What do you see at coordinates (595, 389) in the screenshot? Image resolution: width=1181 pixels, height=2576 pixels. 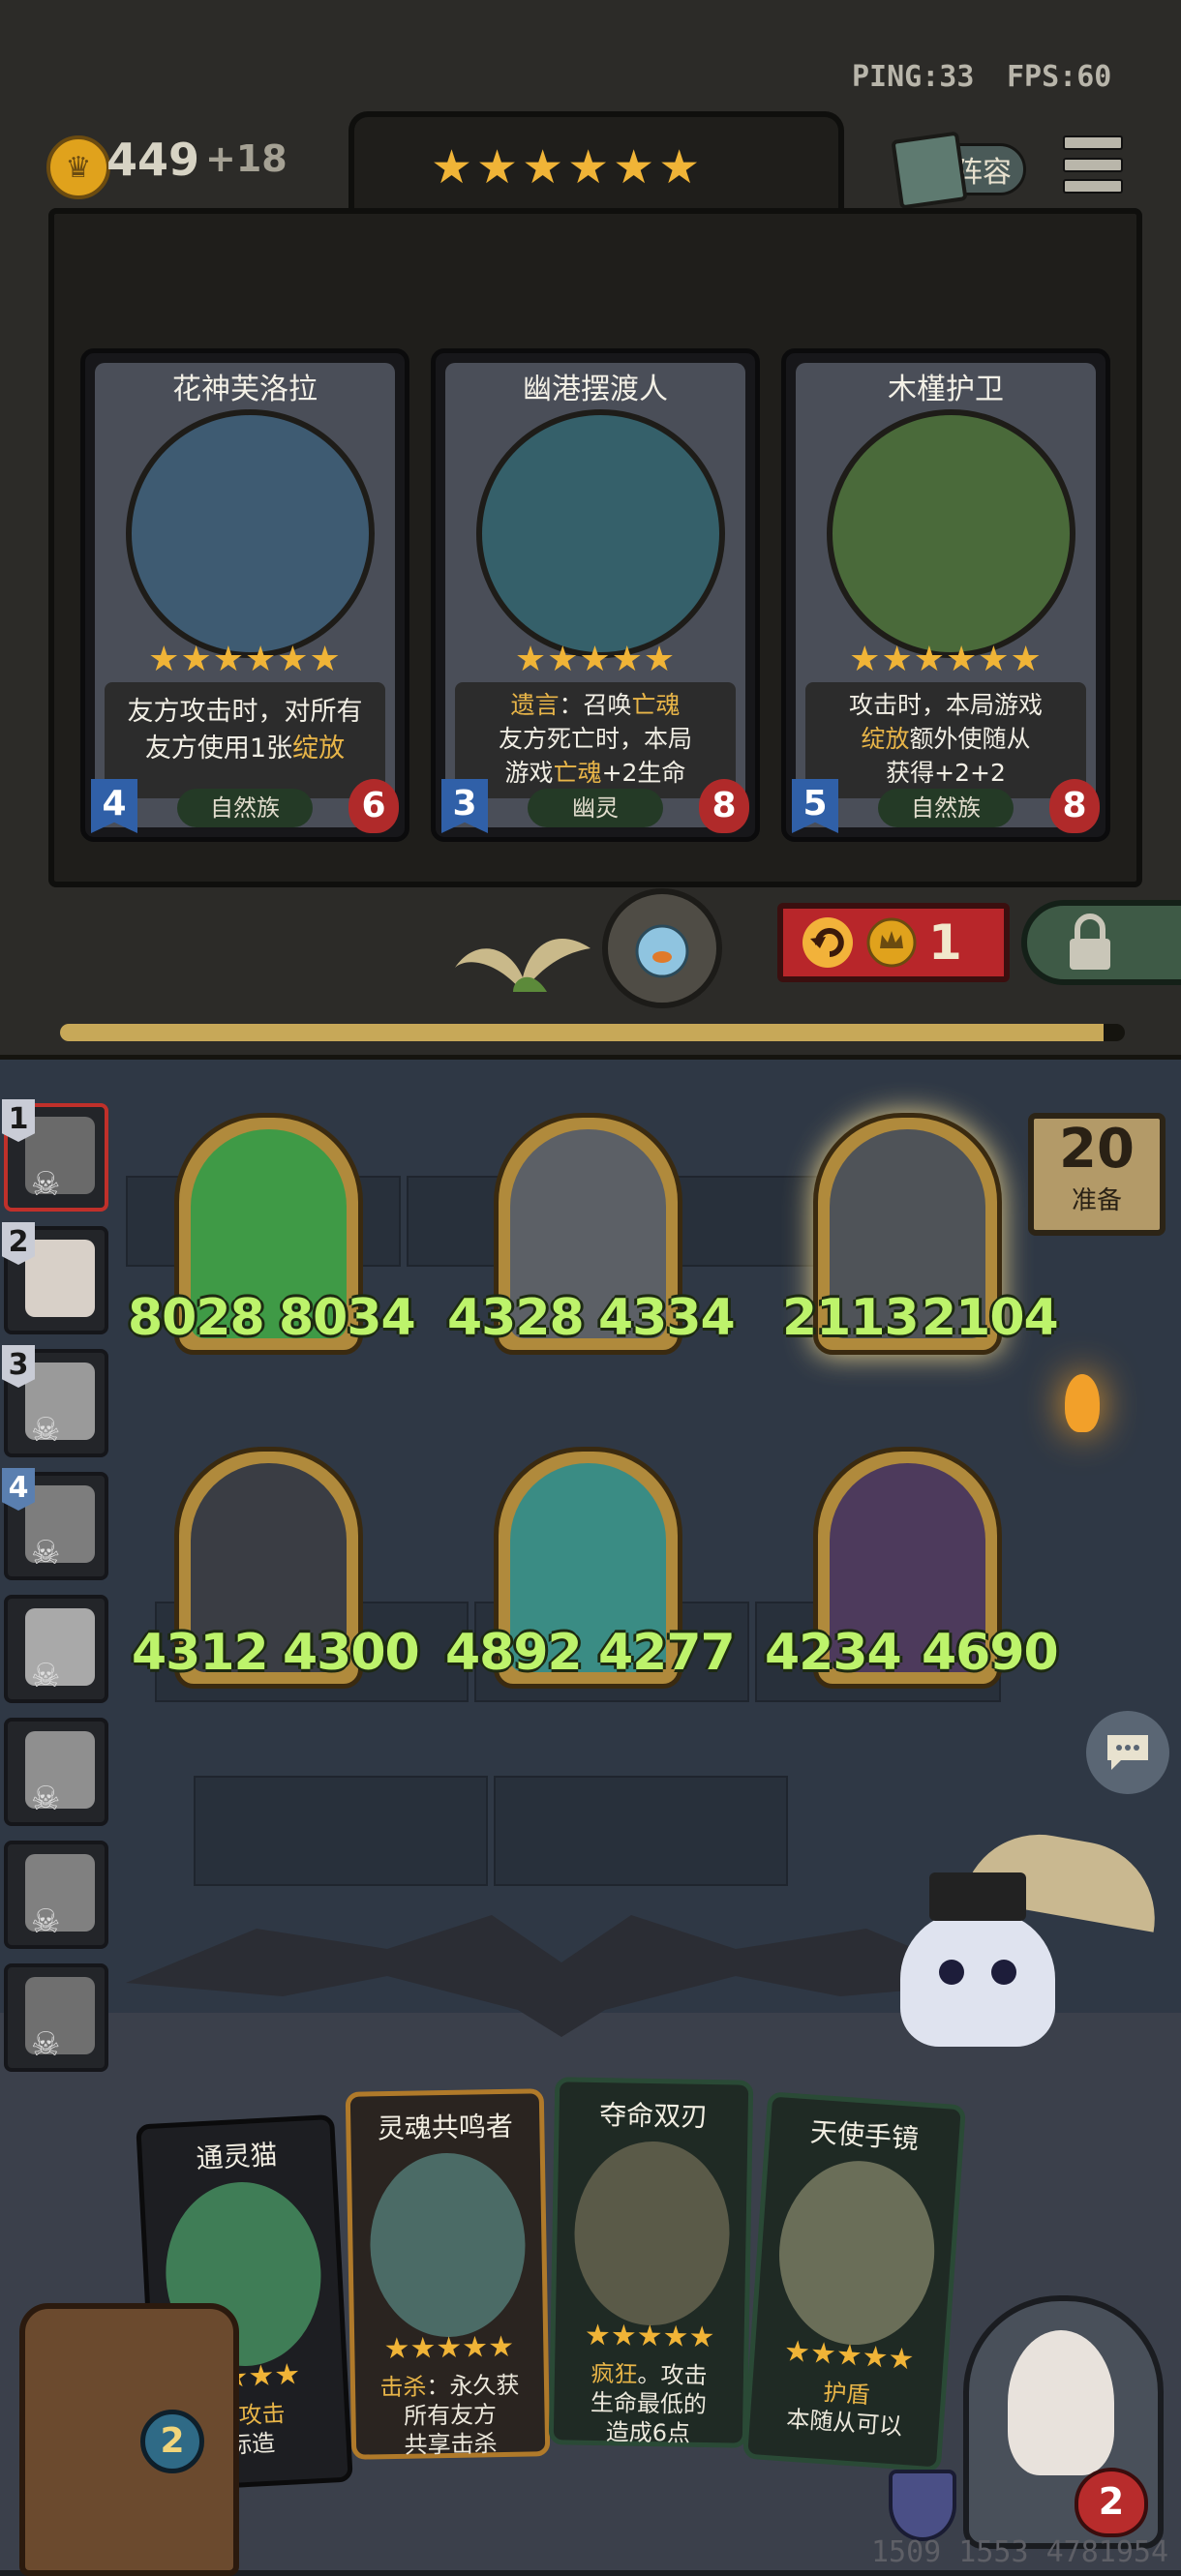 I see `card-name: 幽港摆渡人` at bounding box center [595, 389].